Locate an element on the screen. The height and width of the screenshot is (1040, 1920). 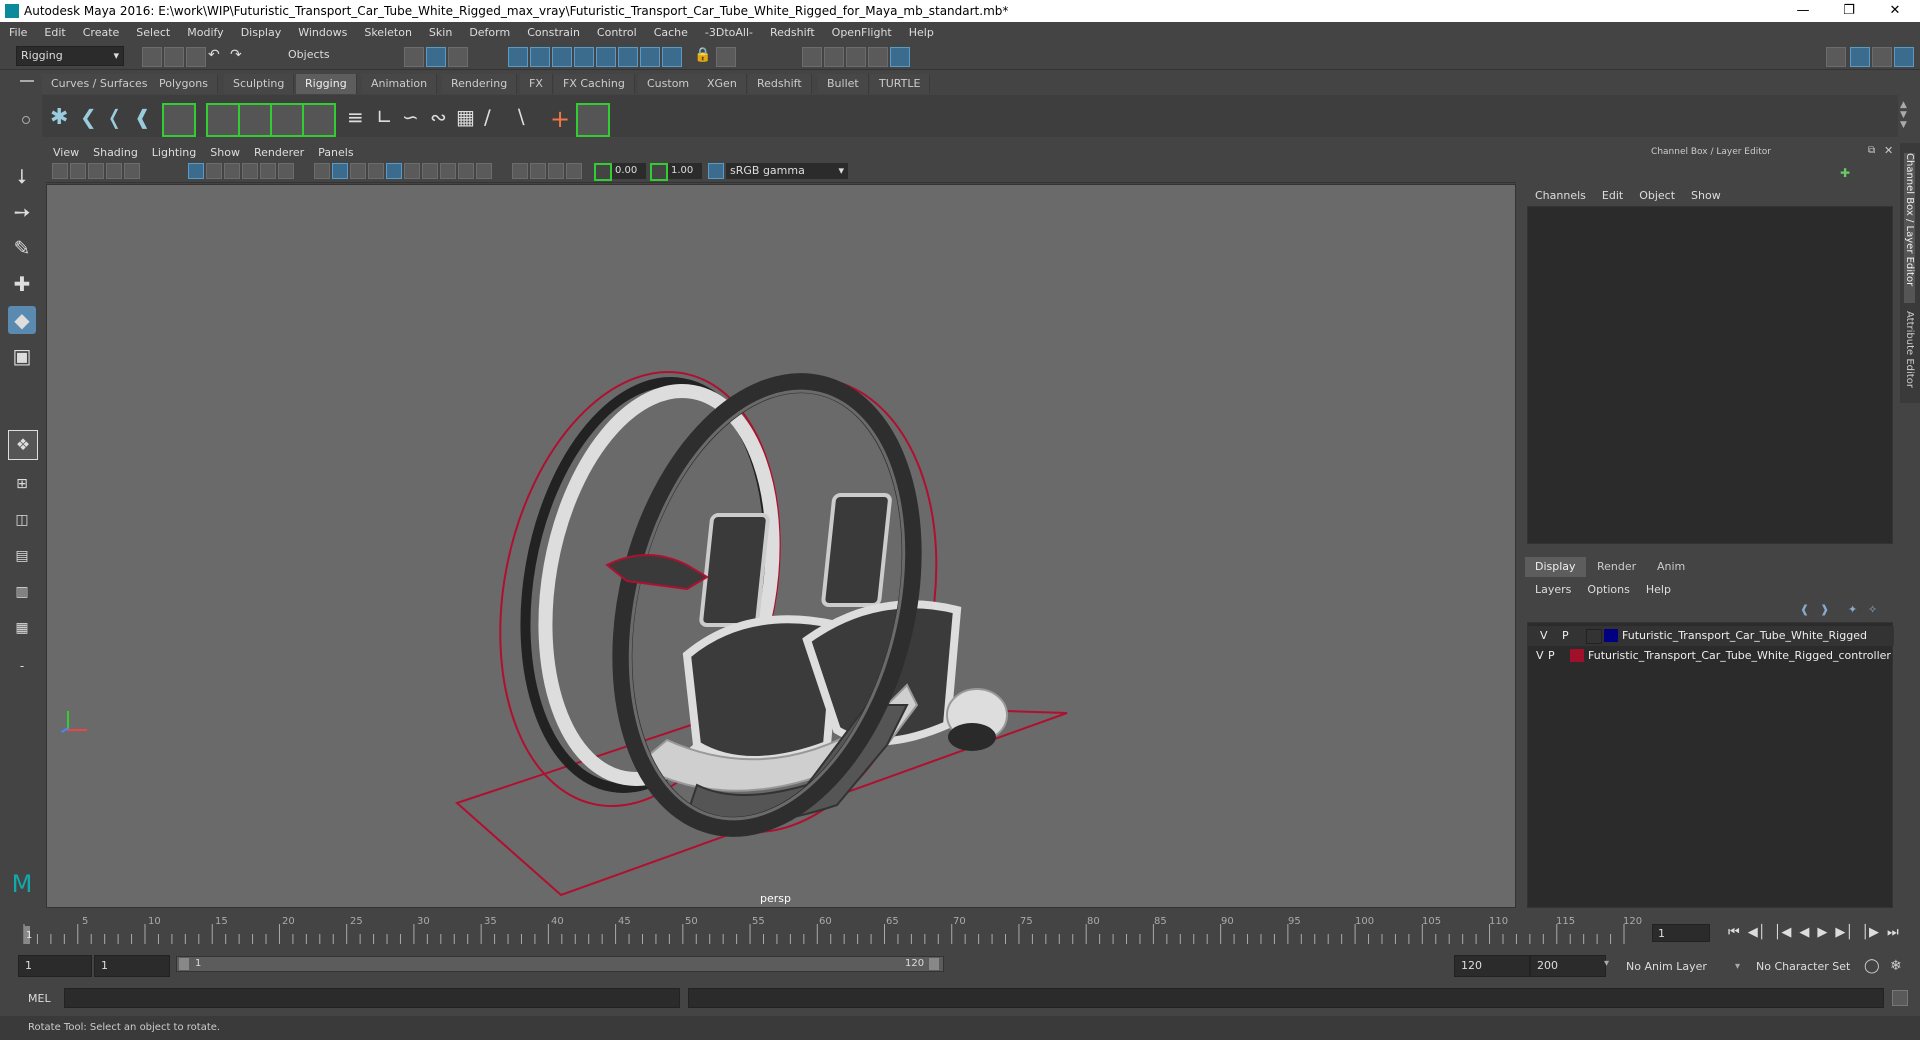
shelf-tab-curves-surfaces: Curves / Surfaces is located at coordinates (100, 84).